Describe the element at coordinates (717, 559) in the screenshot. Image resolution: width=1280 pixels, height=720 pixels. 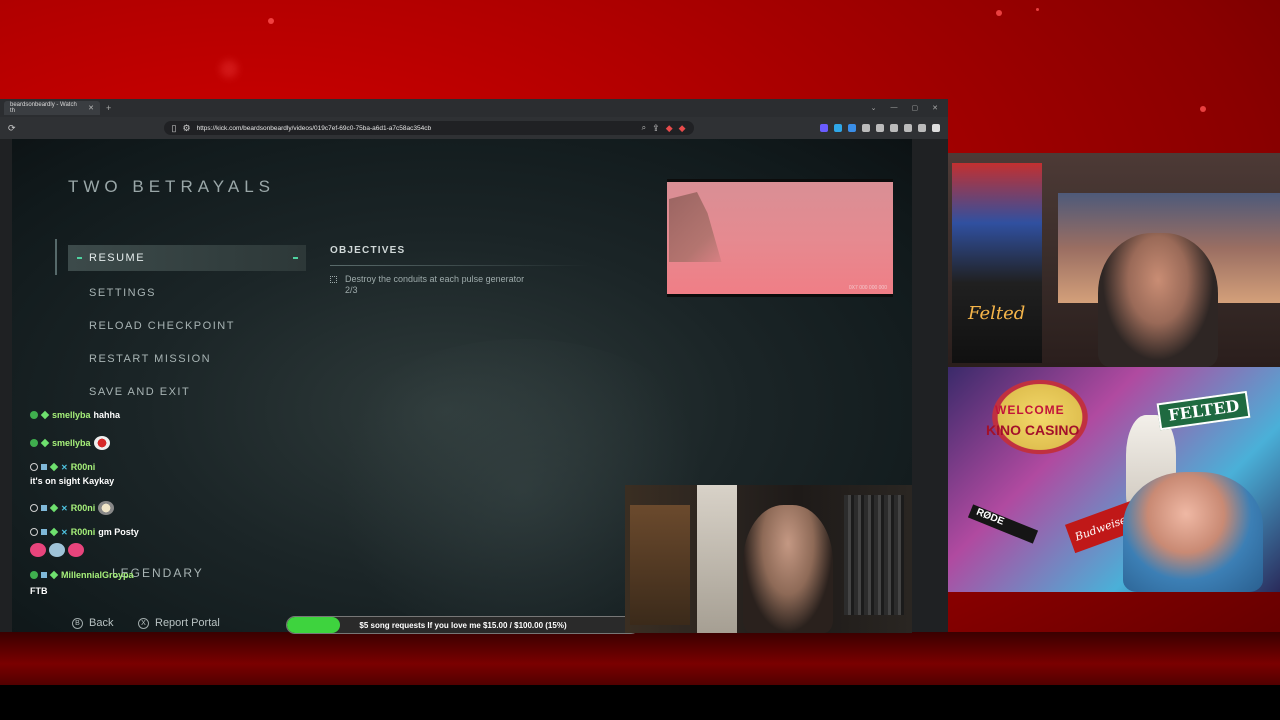
I see `webcam-door` at that location.